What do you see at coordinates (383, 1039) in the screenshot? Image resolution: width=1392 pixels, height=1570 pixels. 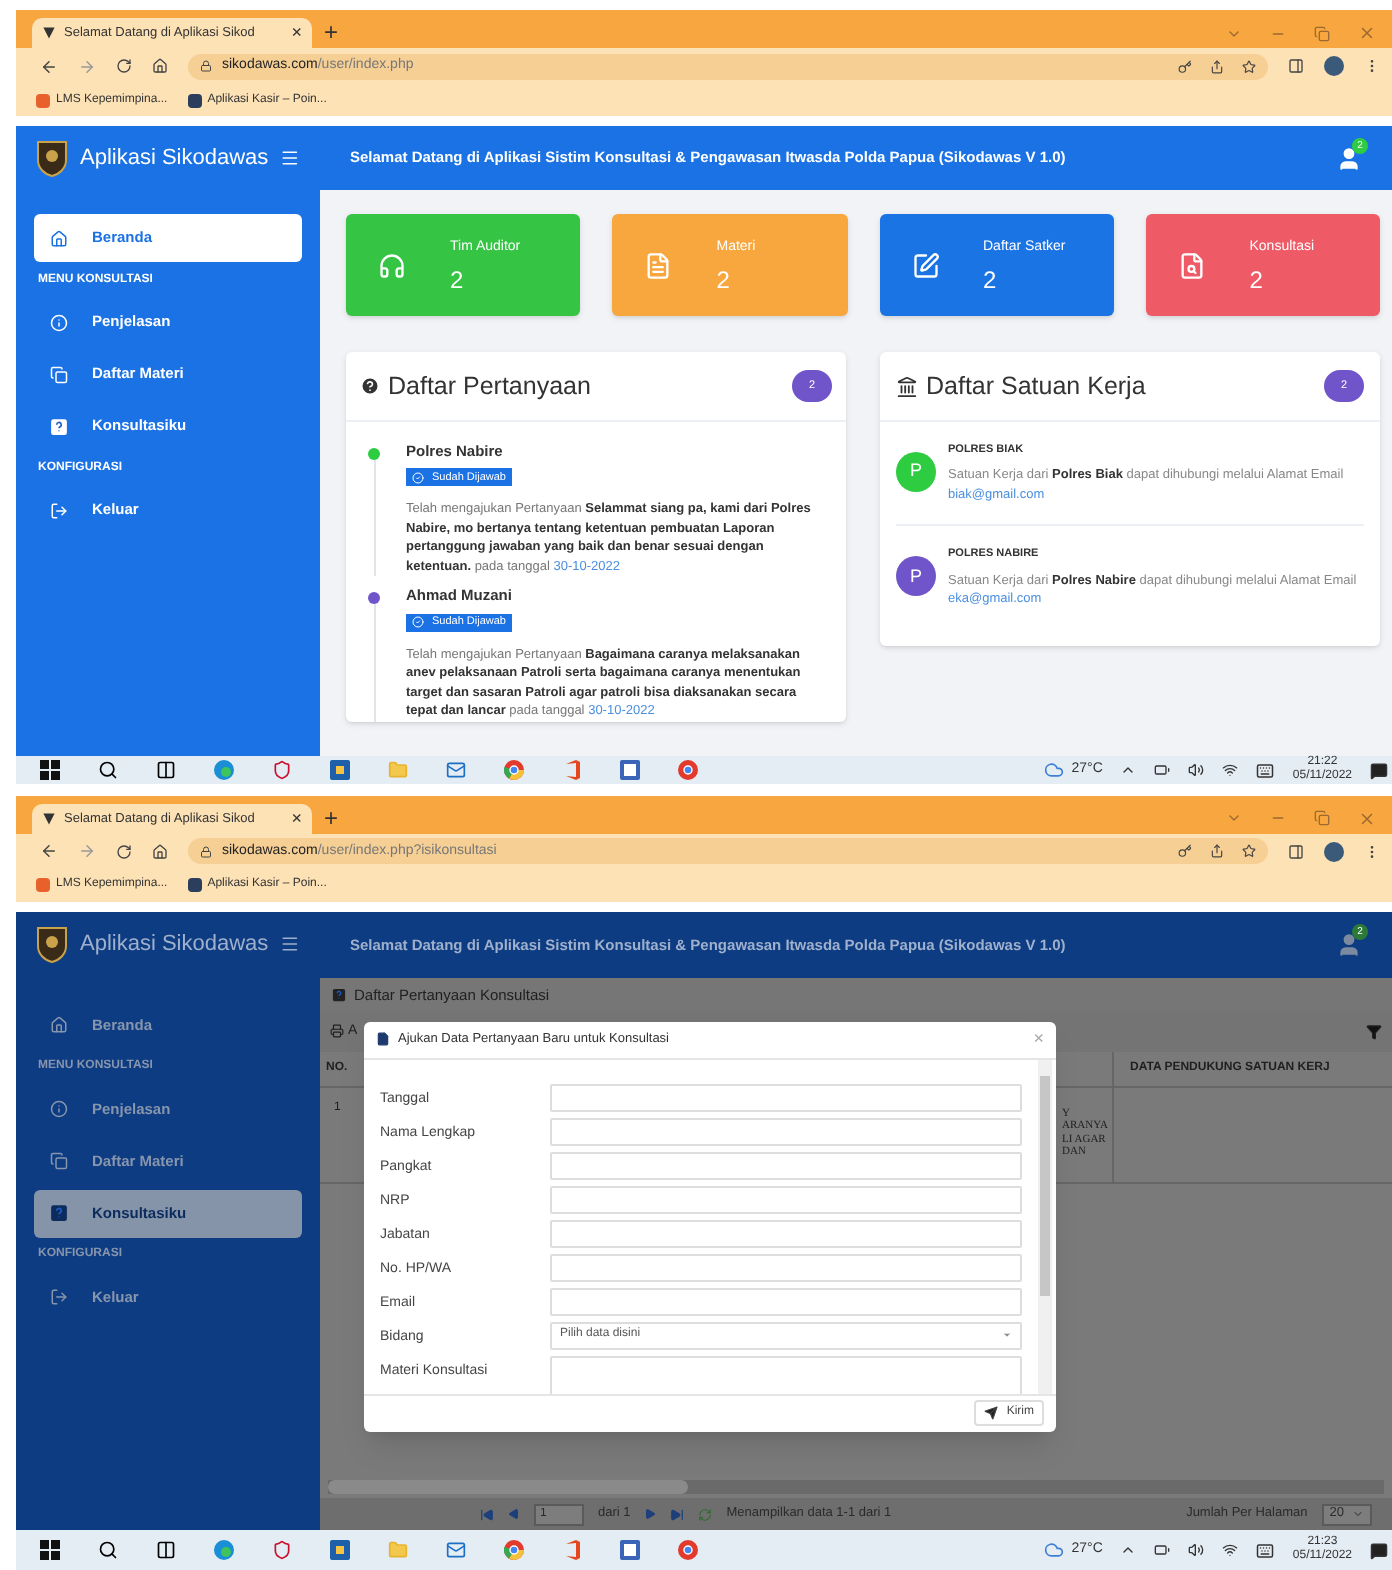 I see `document-icon` at bounding box center [383, 1039].